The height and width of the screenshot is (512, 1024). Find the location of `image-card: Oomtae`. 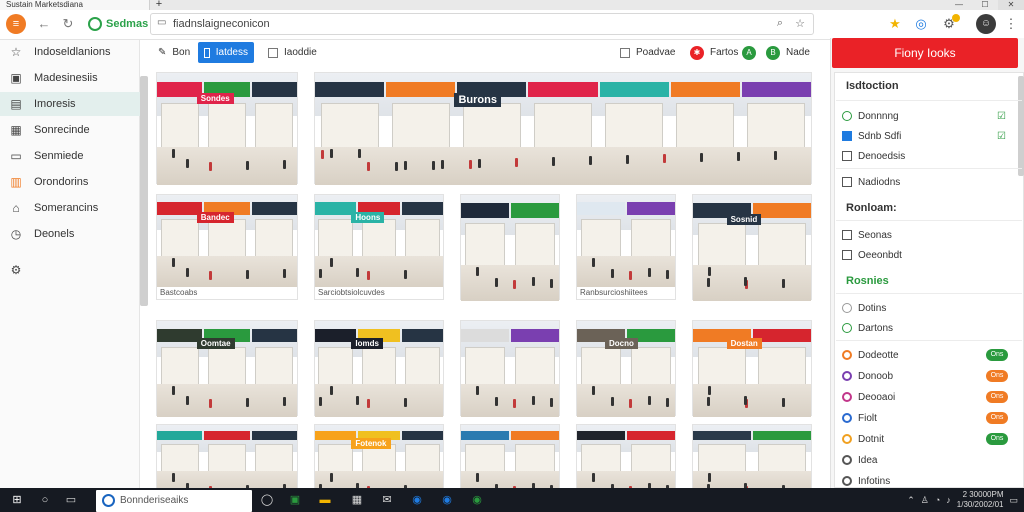

image-card: Oomtae is located at coordinates (227, 368).